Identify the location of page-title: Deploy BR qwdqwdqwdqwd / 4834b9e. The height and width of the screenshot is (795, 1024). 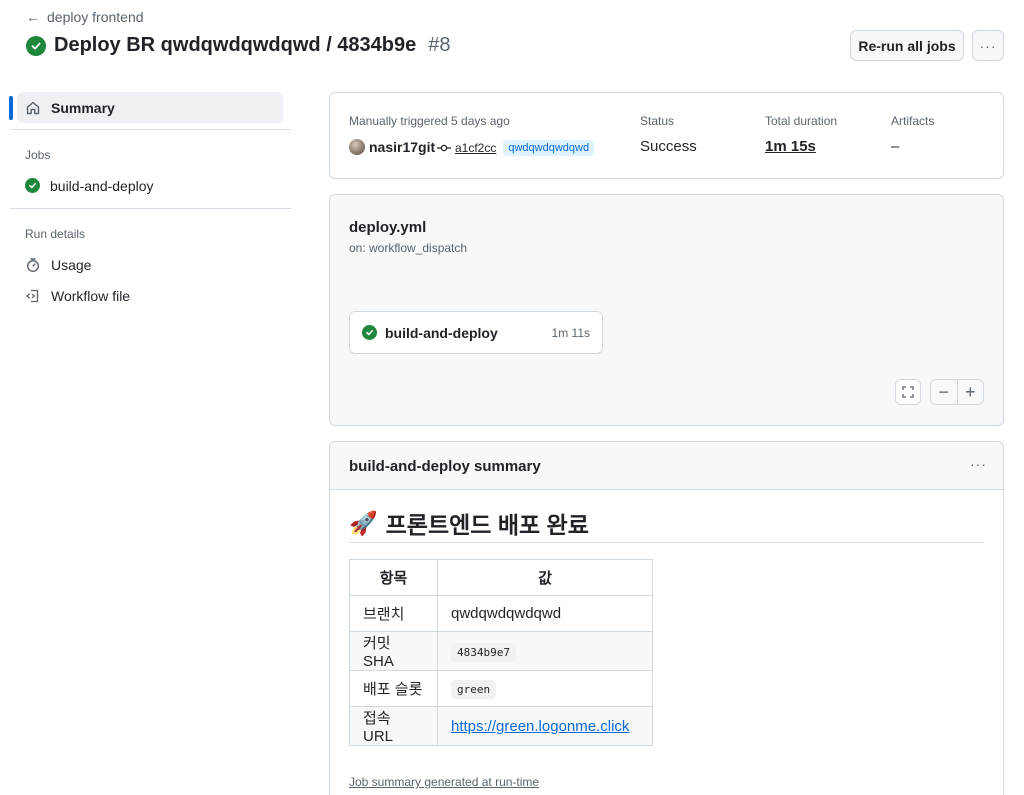
(235, 45).